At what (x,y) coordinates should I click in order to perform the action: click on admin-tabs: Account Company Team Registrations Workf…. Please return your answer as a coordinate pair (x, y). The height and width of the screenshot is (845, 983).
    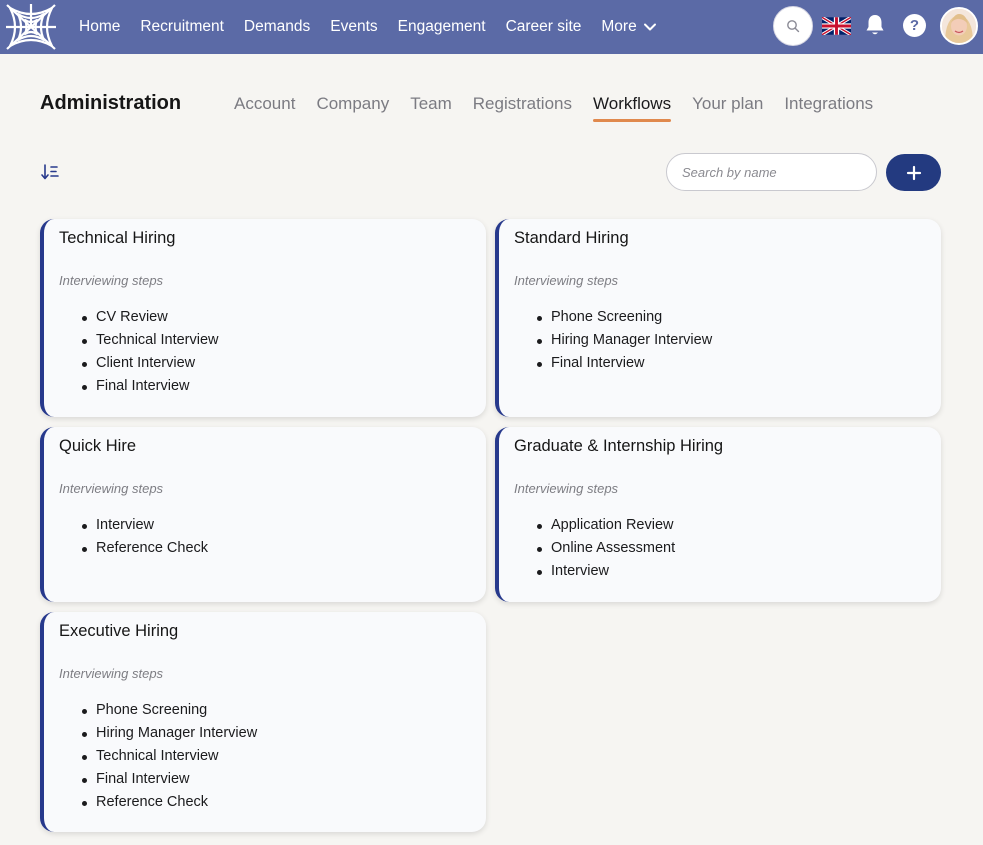
    Looking at the image, I should click on (564, 108).